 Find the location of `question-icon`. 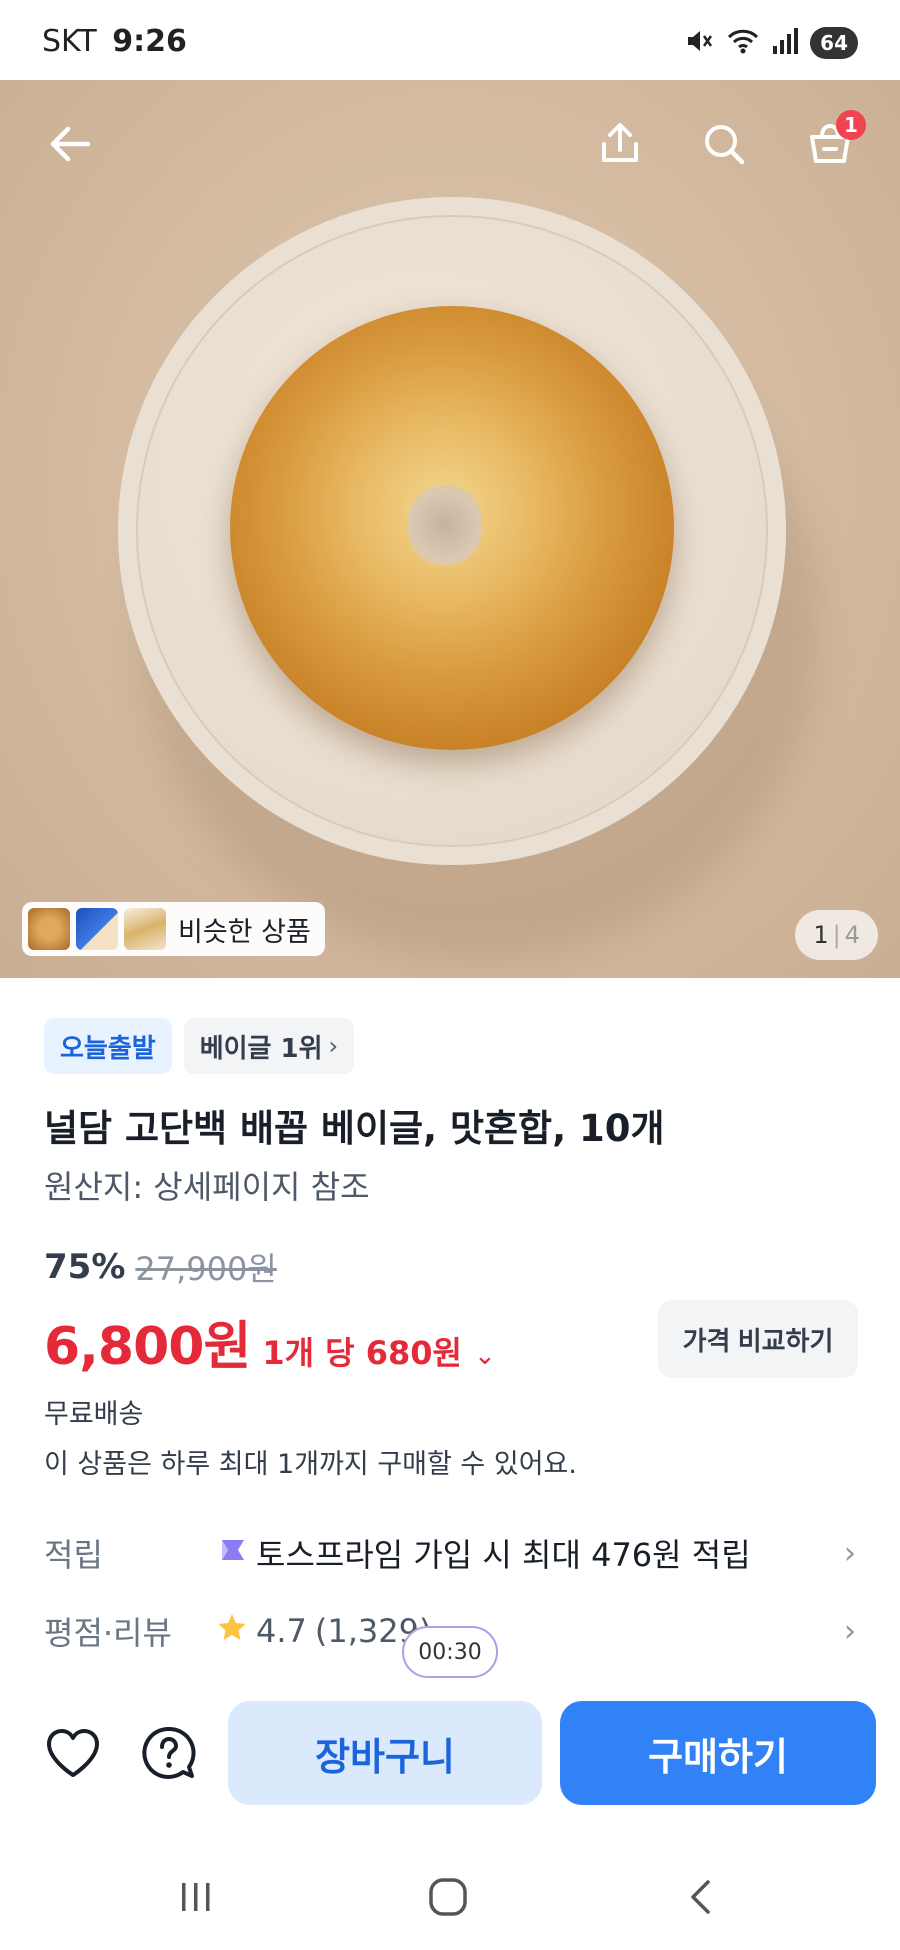

question-icon is located at coordinates (169, 1755).